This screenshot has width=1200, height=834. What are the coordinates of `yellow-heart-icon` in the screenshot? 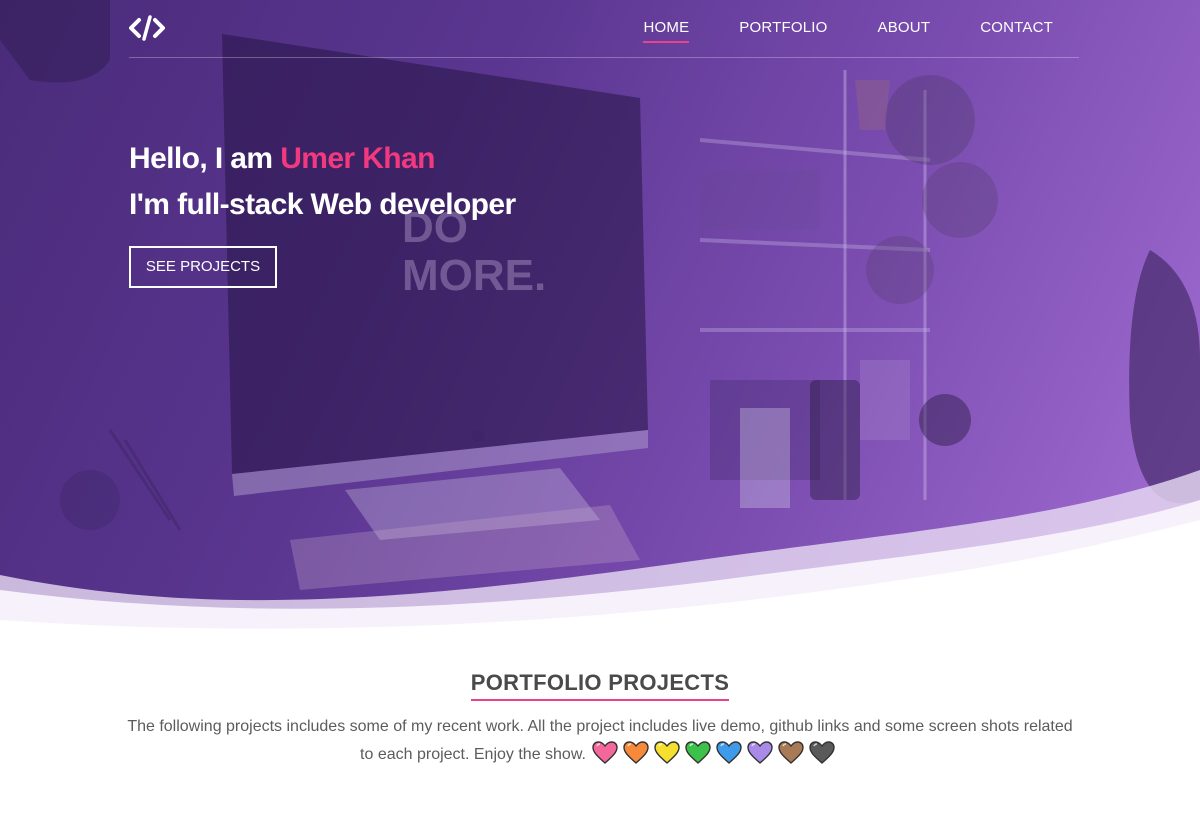 It's located at (667, 753).